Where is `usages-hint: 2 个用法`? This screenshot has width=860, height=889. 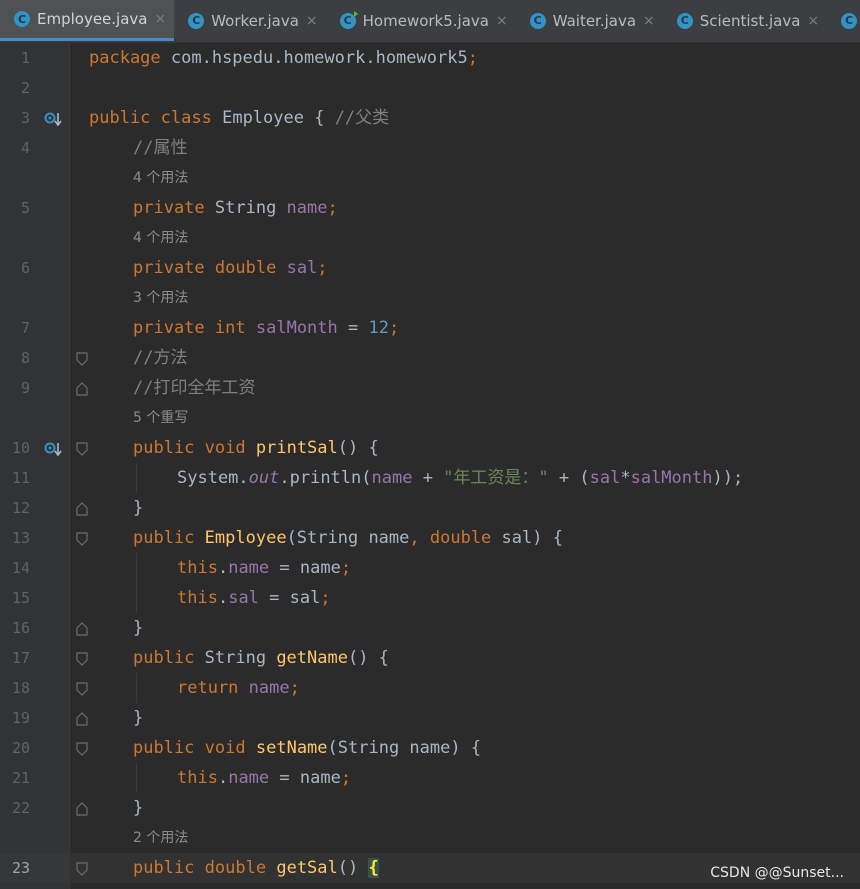
usages-hint: 2 个用法 is located at coordinates (160, 838).